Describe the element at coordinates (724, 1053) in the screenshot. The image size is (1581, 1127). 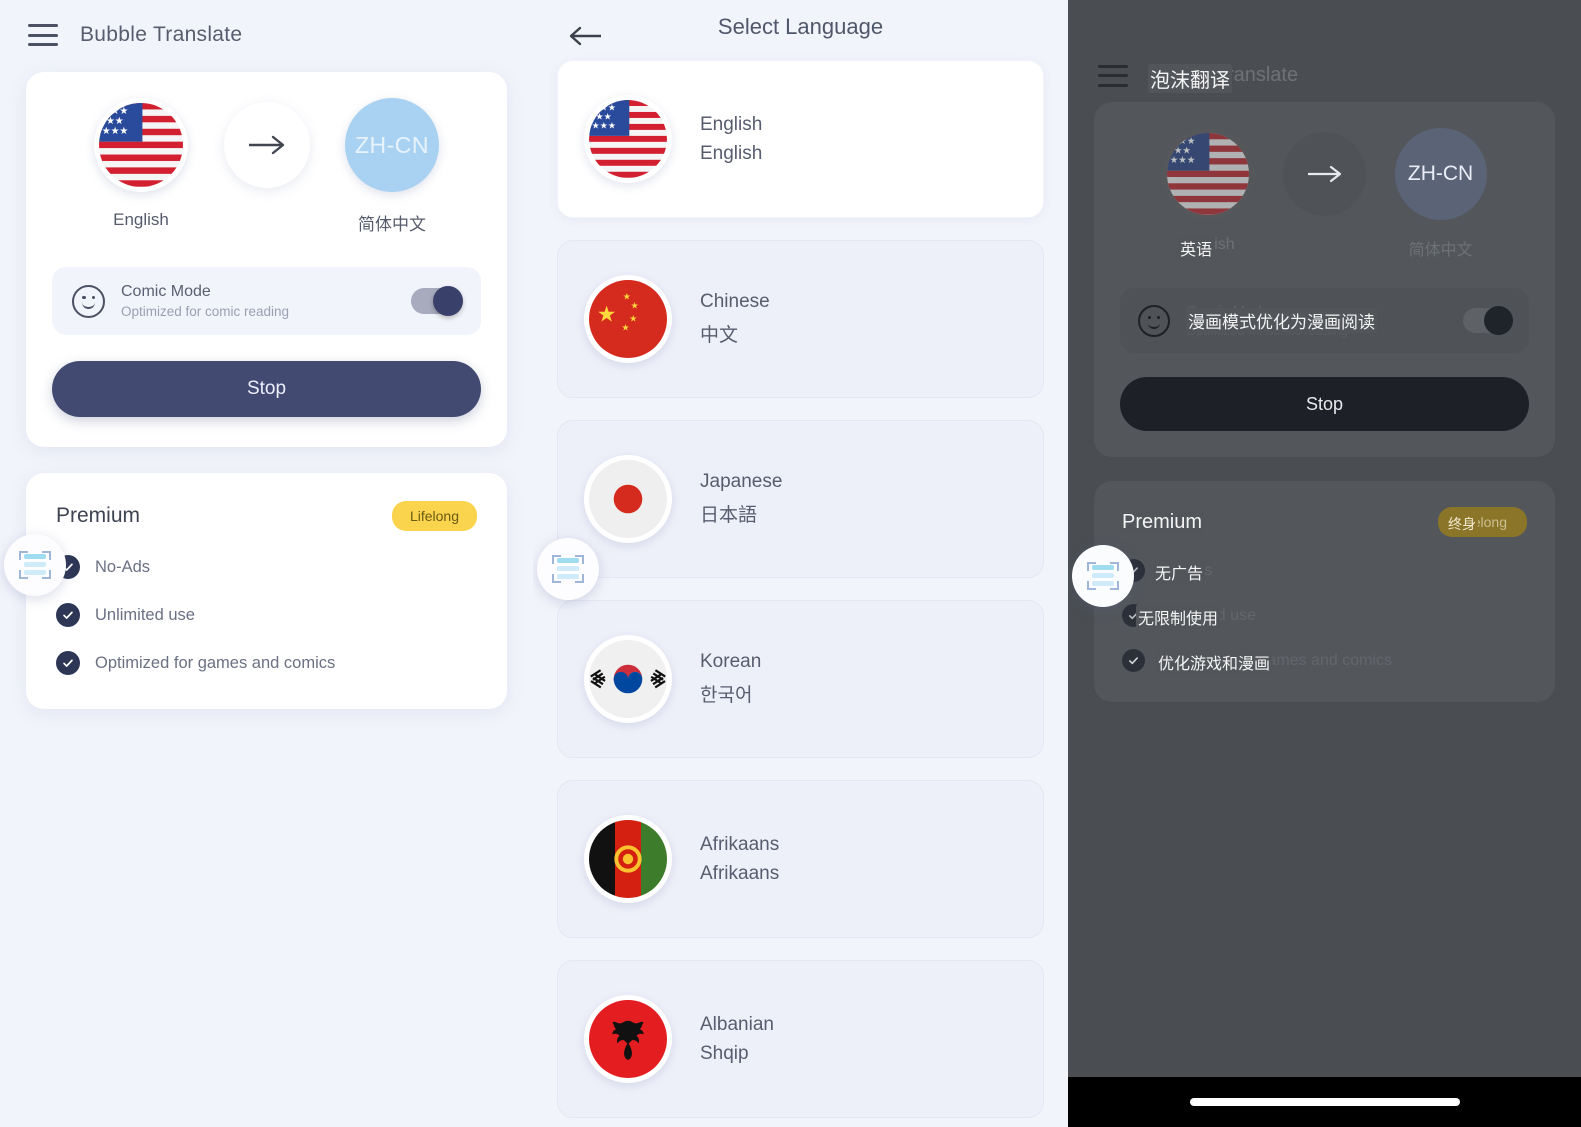
I see `language-native-name: Shqip` at that location.